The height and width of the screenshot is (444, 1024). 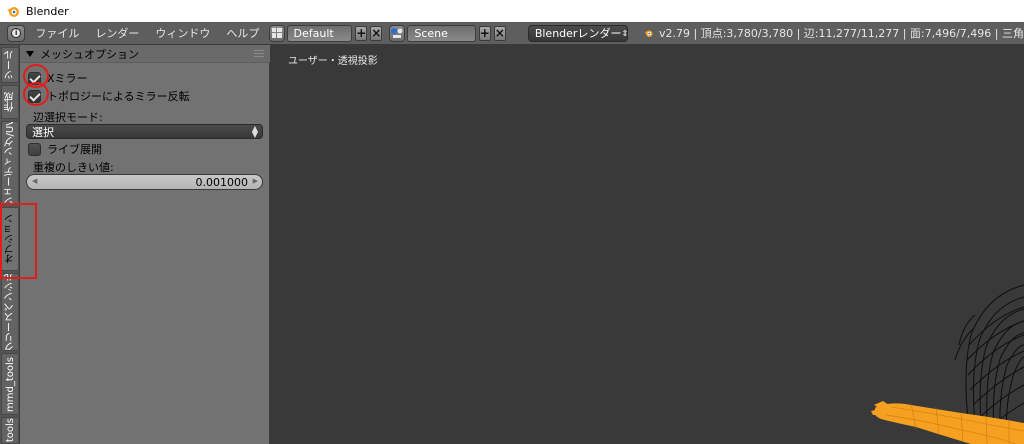 I want to click on tab-grease-pencil-label: グリースペンシル, so click(x=10, y=312).